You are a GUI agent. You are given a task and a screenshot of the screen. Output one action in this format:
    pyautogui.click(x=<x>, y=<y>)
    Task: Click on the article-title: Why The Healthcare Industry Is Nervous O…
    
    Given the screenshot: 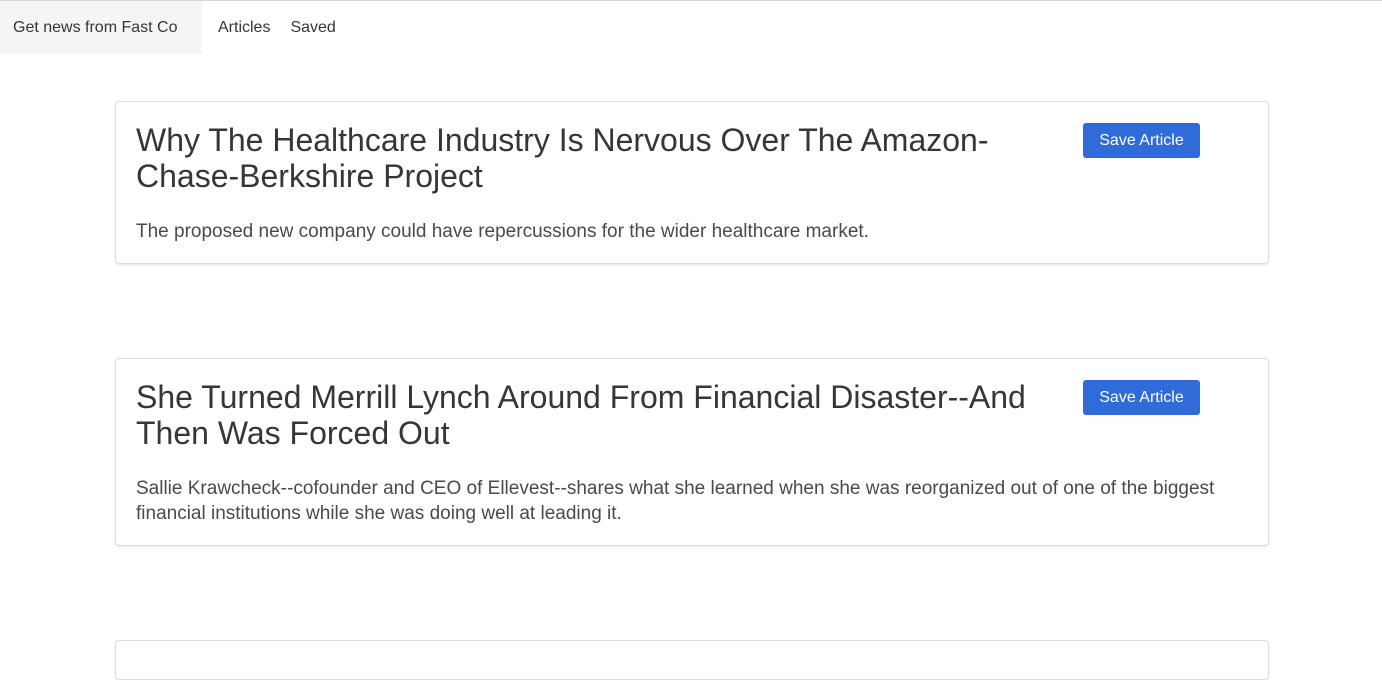 What is the action you would take?
    pyautogui.click(x=562, y=158)
    